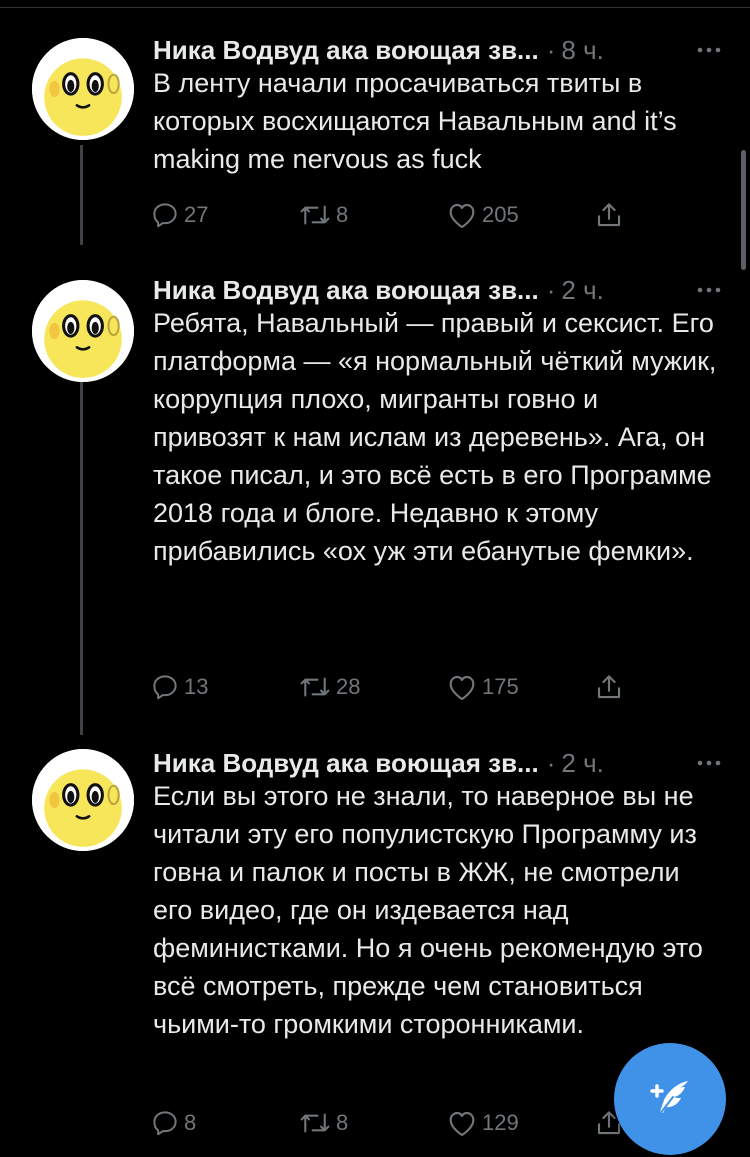  Describe the element at coordinates (390, 1123) in the screenshot. I see `tweet-actions: 8 8 129` at that location.